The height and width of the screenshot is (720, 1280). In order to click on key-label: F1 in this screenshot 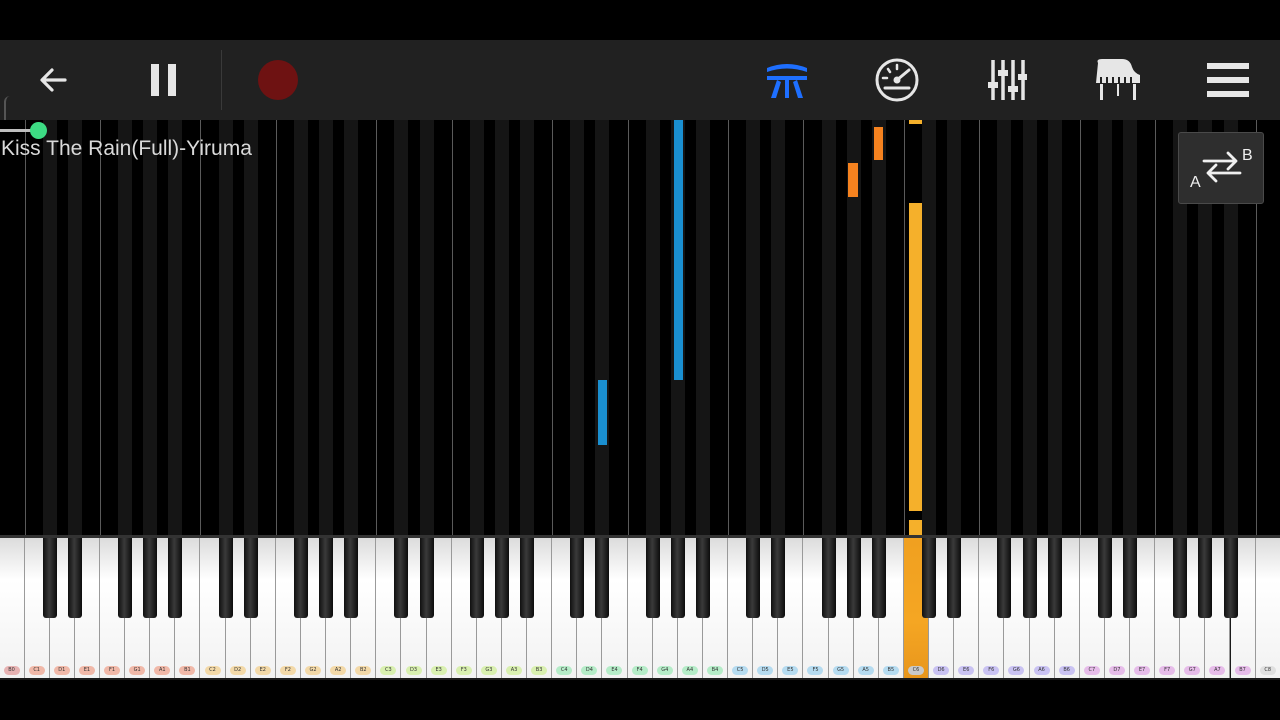, I will do `click(112, 670)`.